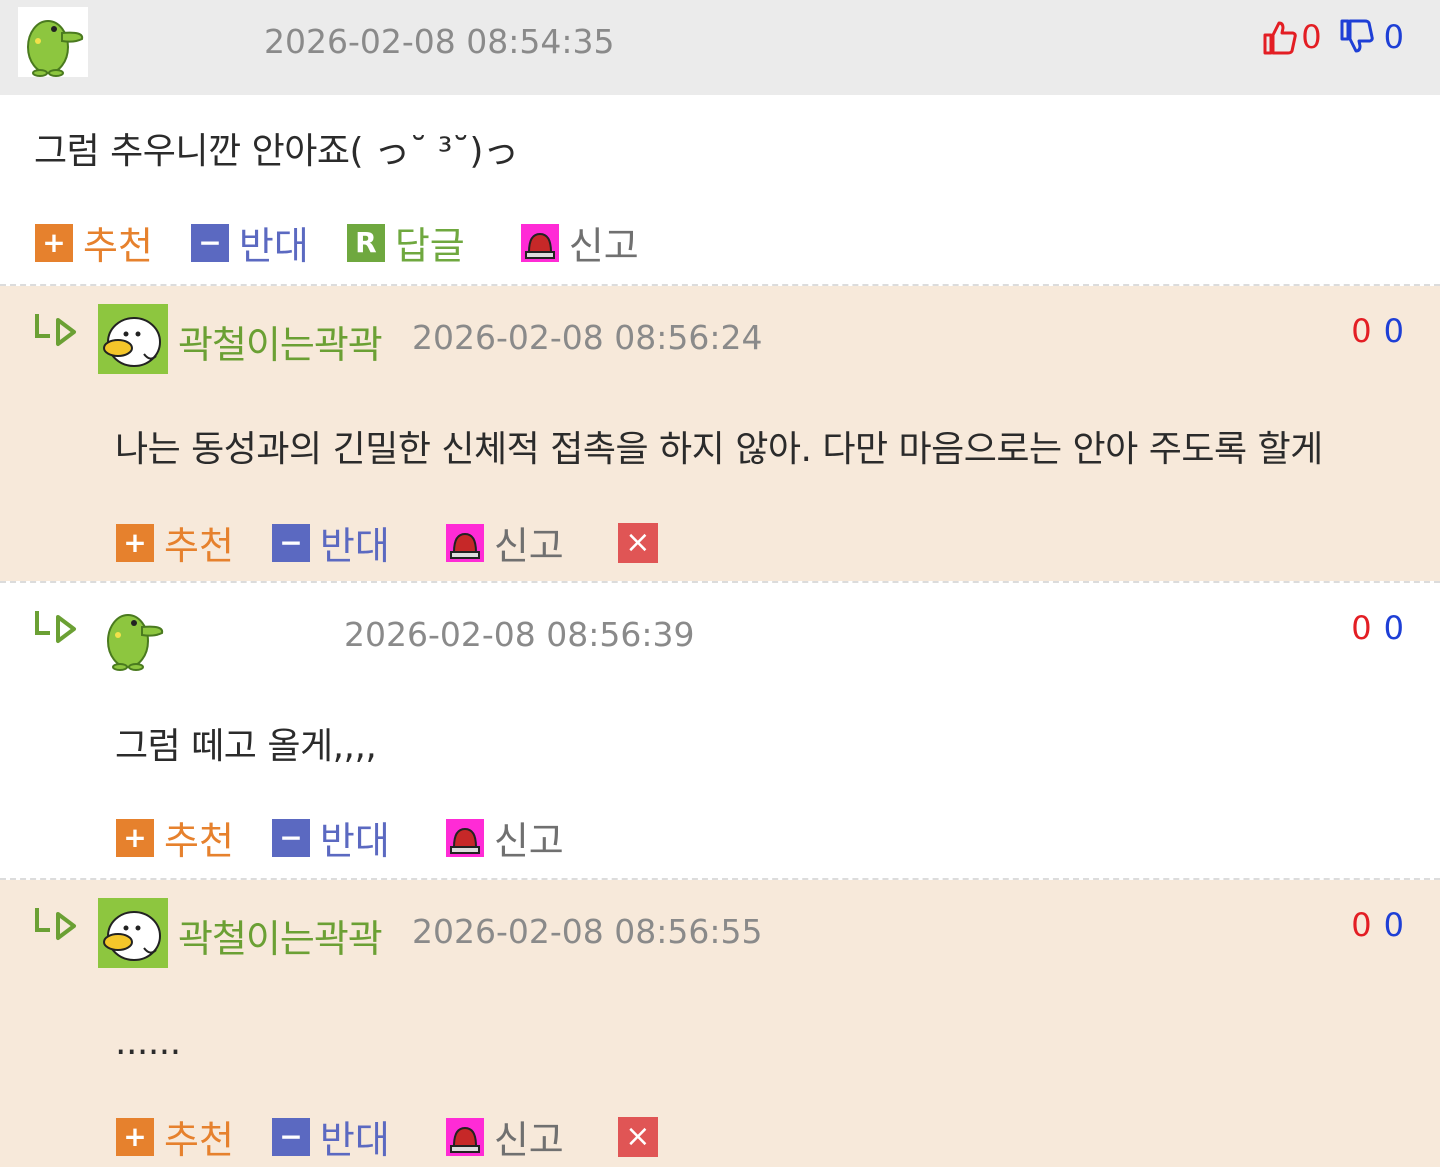 This screenshot has width=1440, height=1167. I want to click on comment-actions: + 추천 − 반대 R 답글 신고, so click(356, 242).